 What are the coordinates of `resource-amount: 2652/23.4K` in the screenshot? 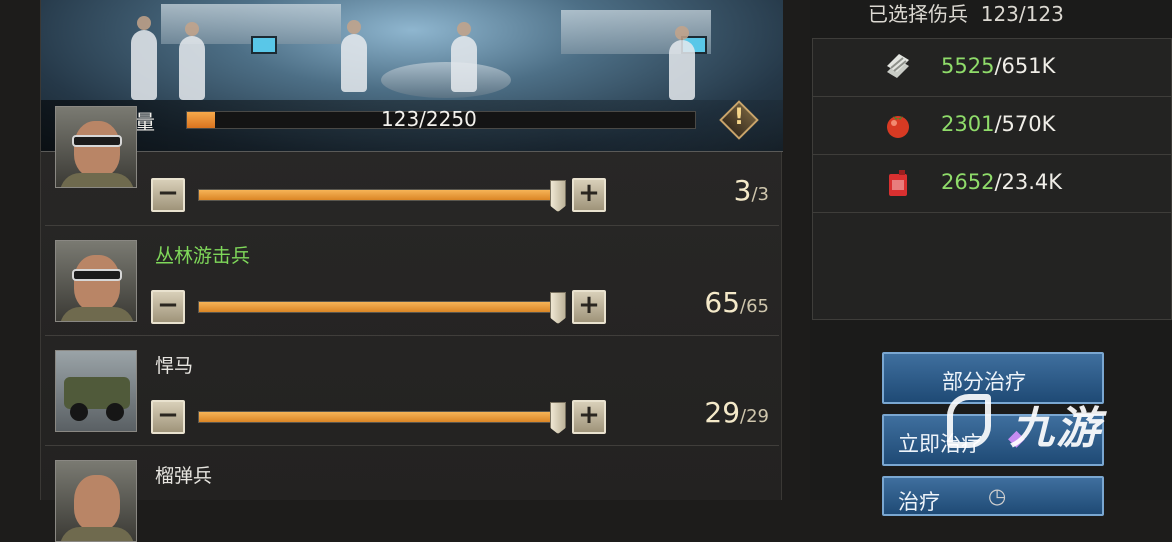 It's located at (1002, 182).